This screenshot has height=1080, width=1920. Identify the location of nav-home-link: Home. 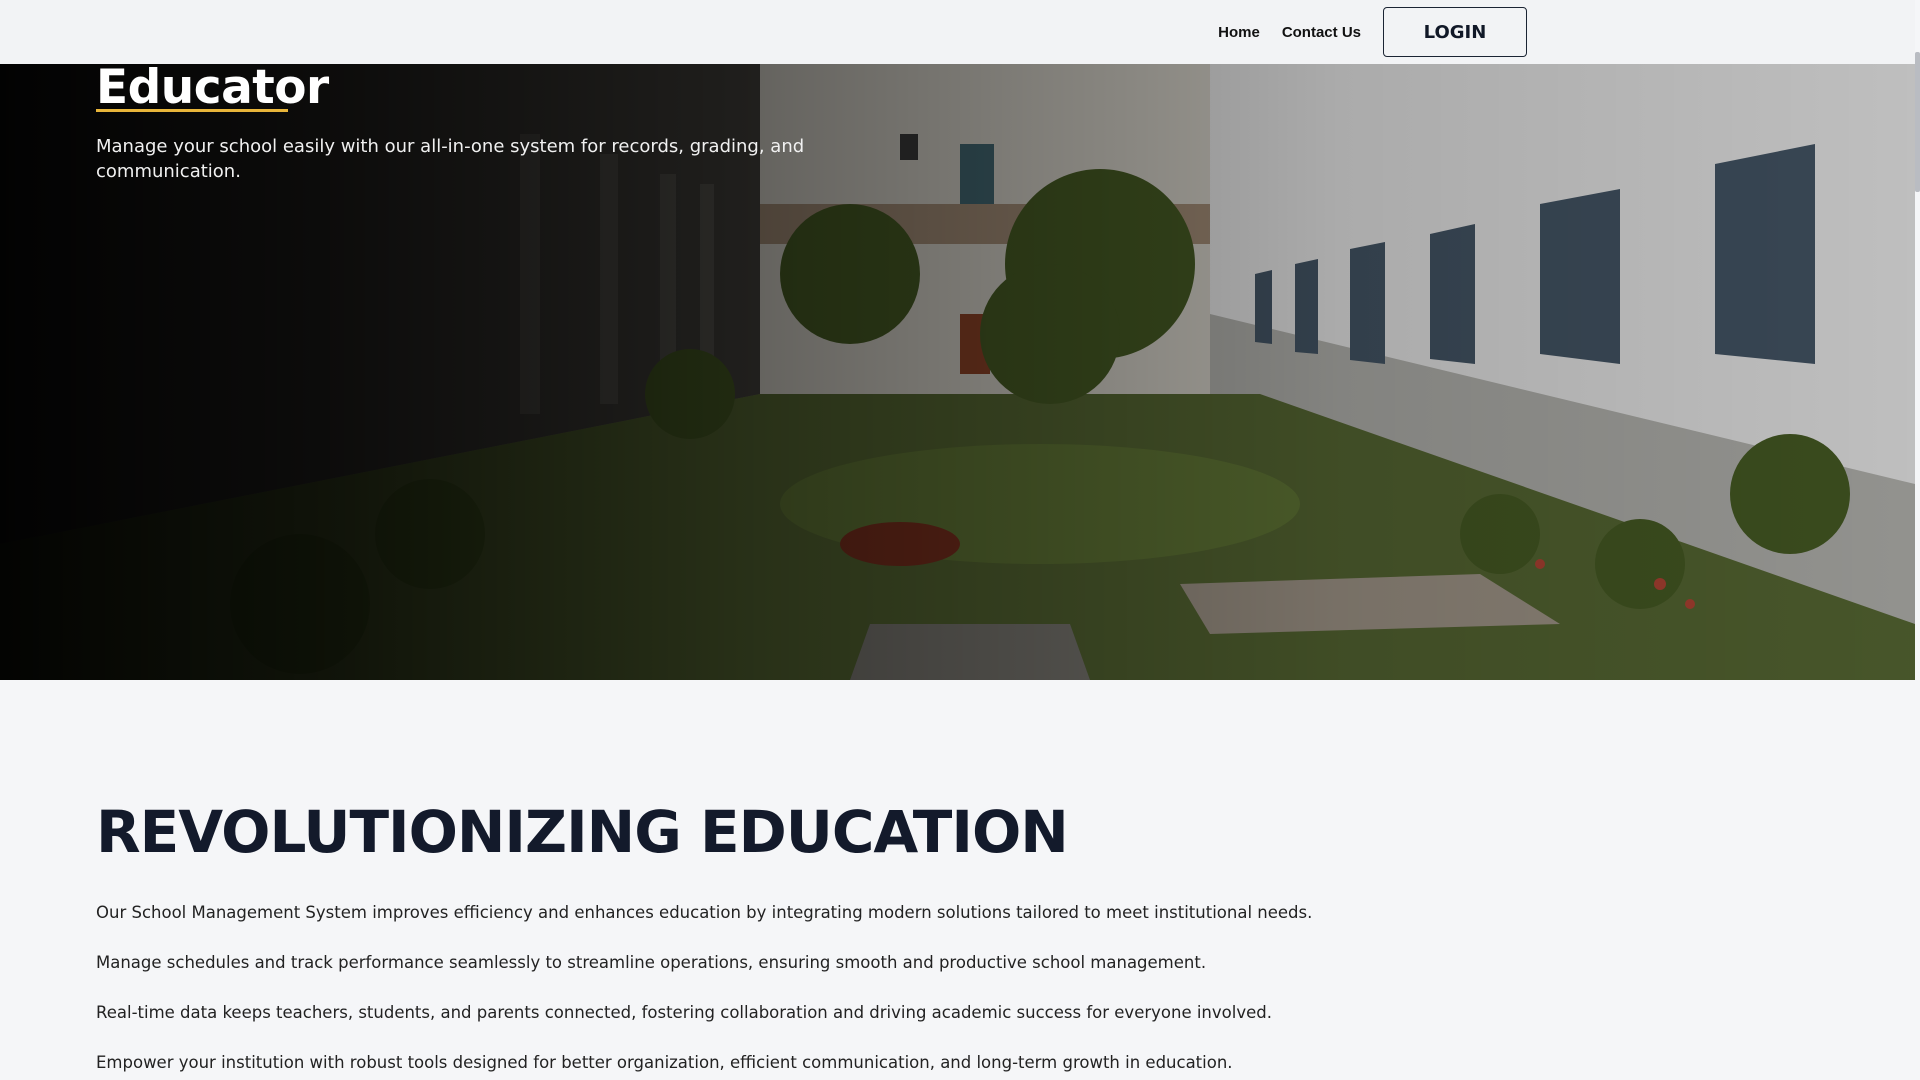
(1239, 32).